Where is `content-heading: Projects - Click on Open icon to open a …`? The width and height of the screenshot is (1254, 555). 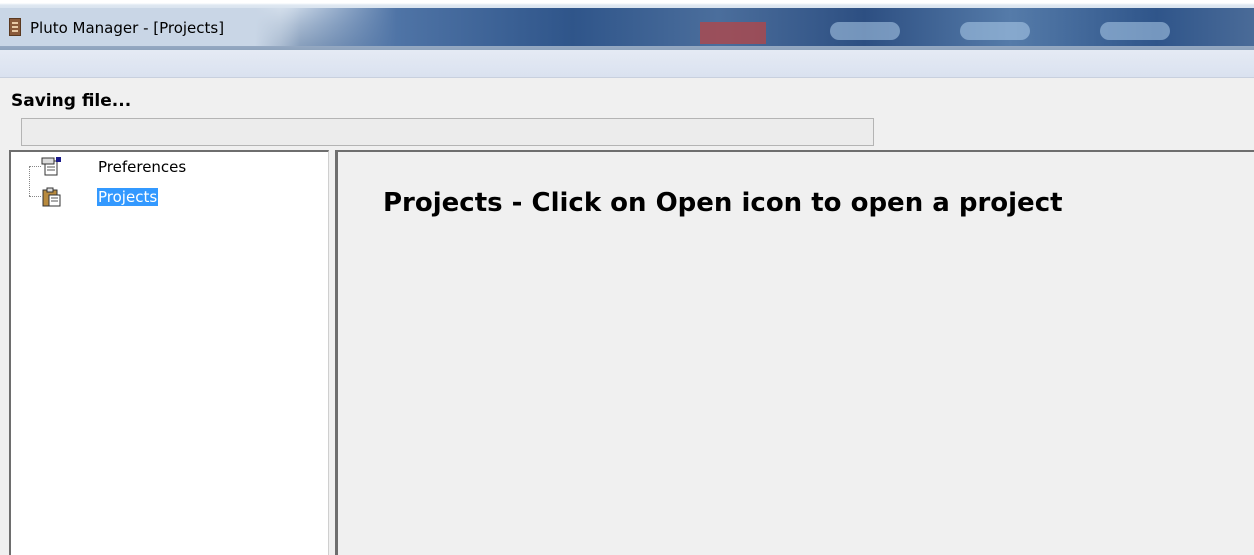
content-heading: Projects - Click on Open icon to open a … is located at coordinates (723, 203).